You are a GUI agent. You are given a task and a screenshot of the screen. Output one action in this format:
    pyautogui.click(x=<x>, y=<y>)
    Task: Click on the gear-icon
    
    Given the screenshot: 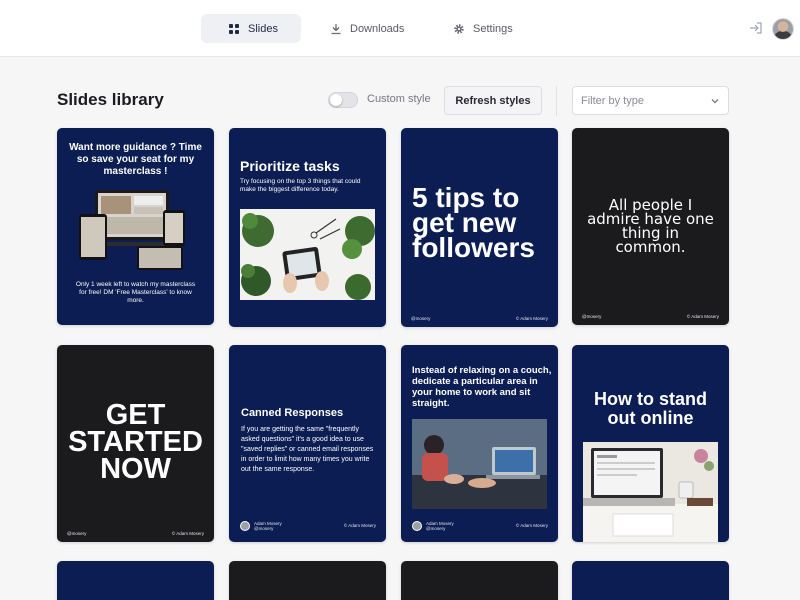 What is the action you would take?
    pyautogui.click(x=459, y=28)
    